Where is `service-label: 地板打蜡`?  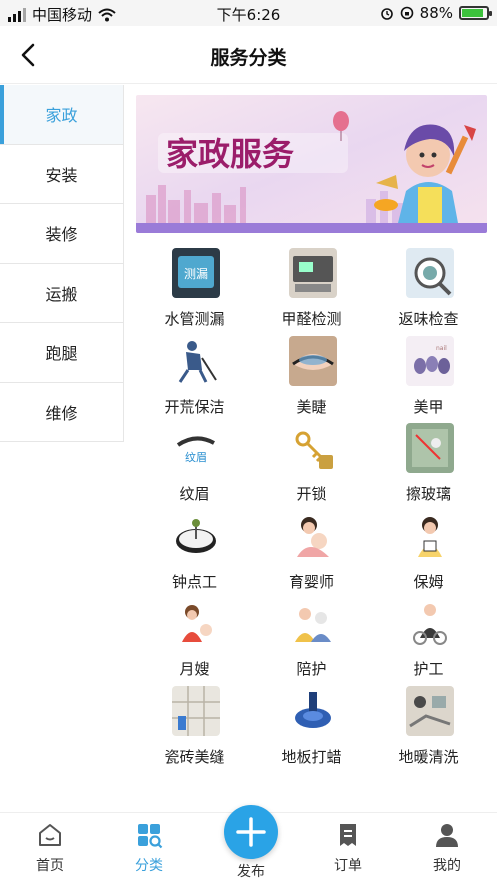 service-label: 地板打蜡 is located at coordinates (311, 756).